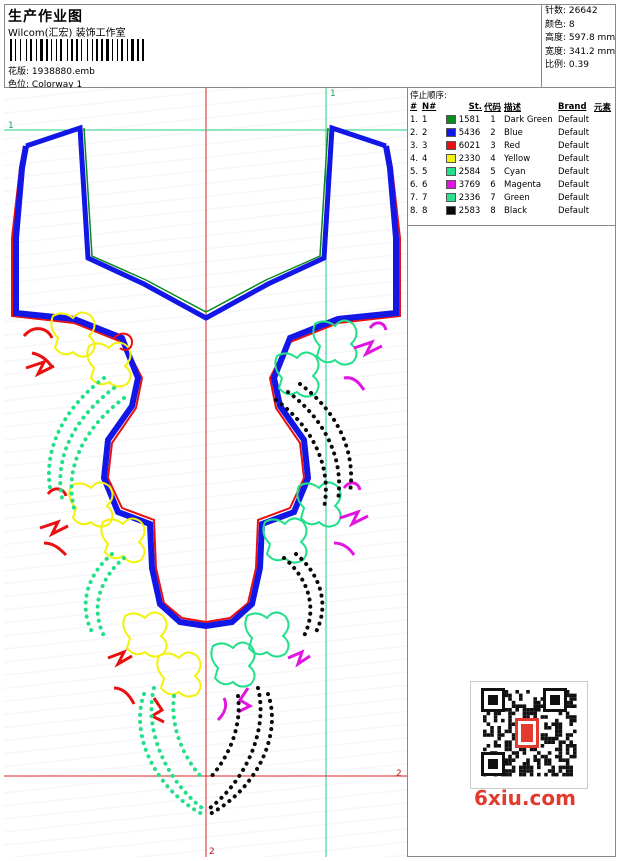 The width and height of the screenshot is (620, 861). What do you see at coordinates (212, 852) in the screenshot?
I see `guide-label-2-bottom: 2` at bounding box center [212, 852].